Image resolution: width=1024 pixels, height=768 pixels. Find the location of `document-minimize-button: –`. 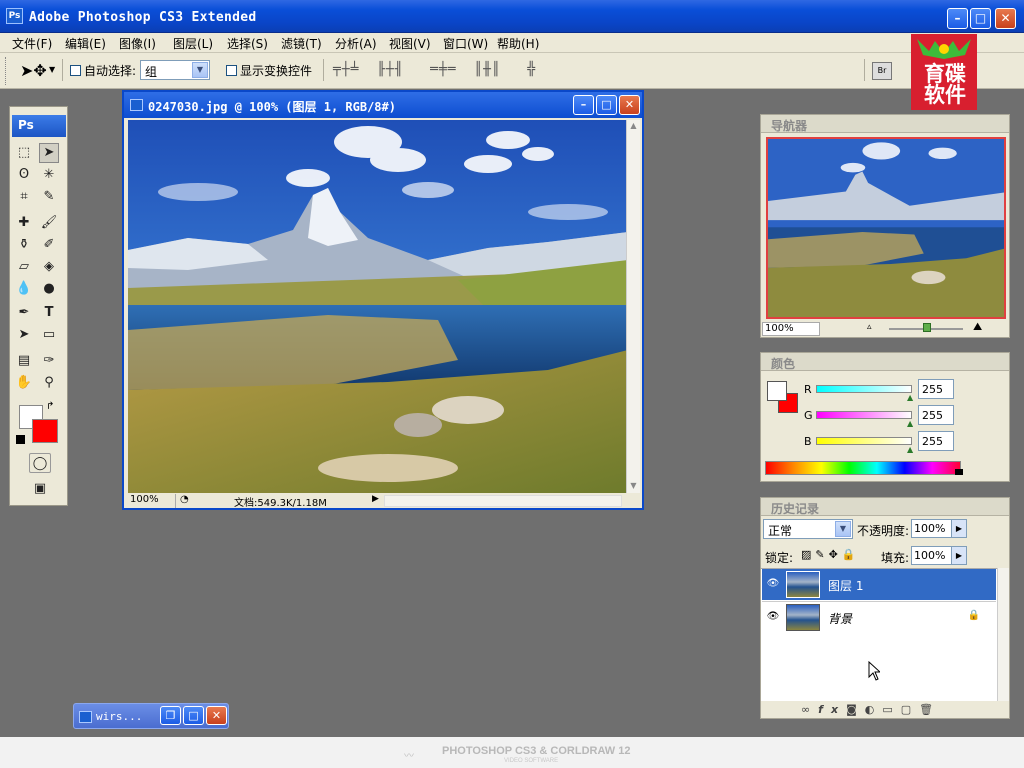

document-minimize-button: – is located at coordinates (583, 105).